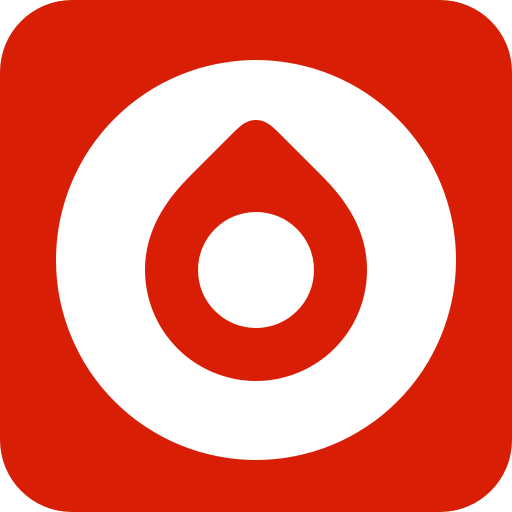 The width and height of the screenshot is (512, 512). What do you see at coordinates (256, 270) in the screenshot?
I see `drop-center-hole` at bounding box center [256, 270].